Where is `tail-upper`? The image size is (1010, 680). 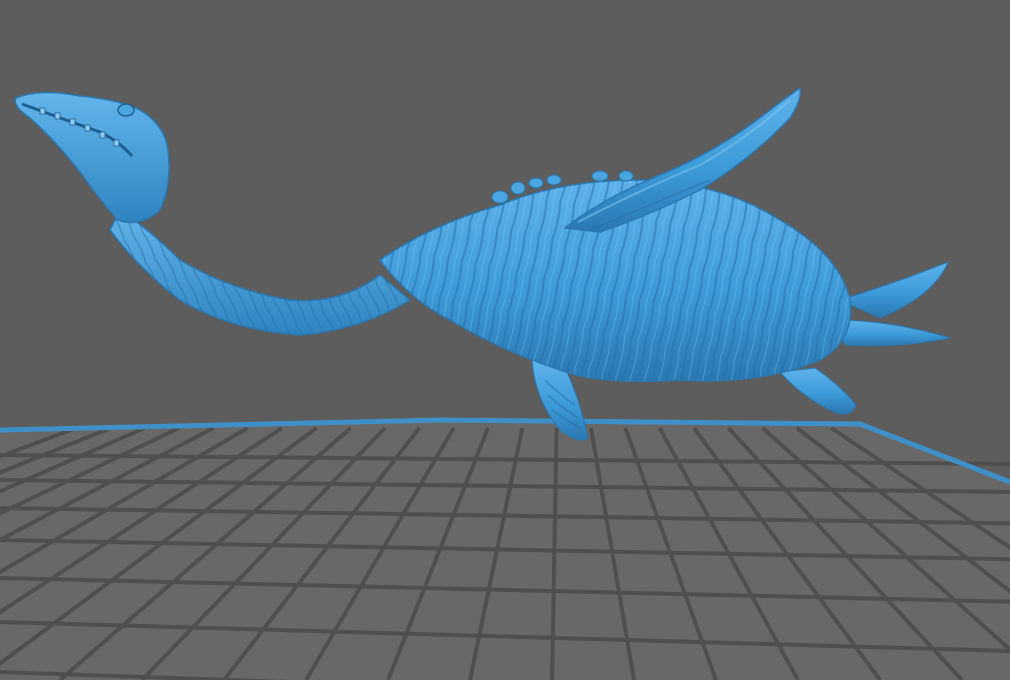 tail-upper is located at coordinates (893, 290).